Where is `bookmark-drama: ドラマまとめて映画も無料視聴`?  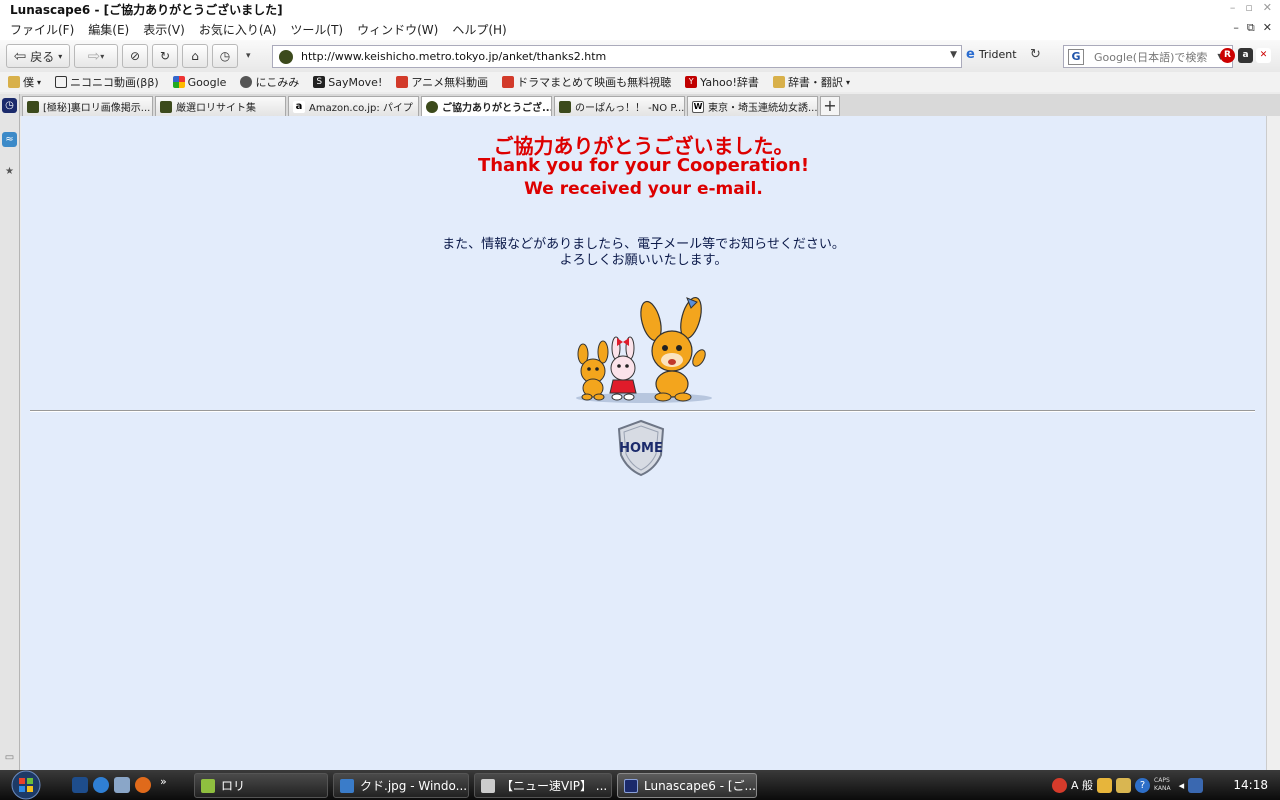
bookmark-drama: ドラマまとめて映画も無料視聴 is located at coordinates (586, 82).